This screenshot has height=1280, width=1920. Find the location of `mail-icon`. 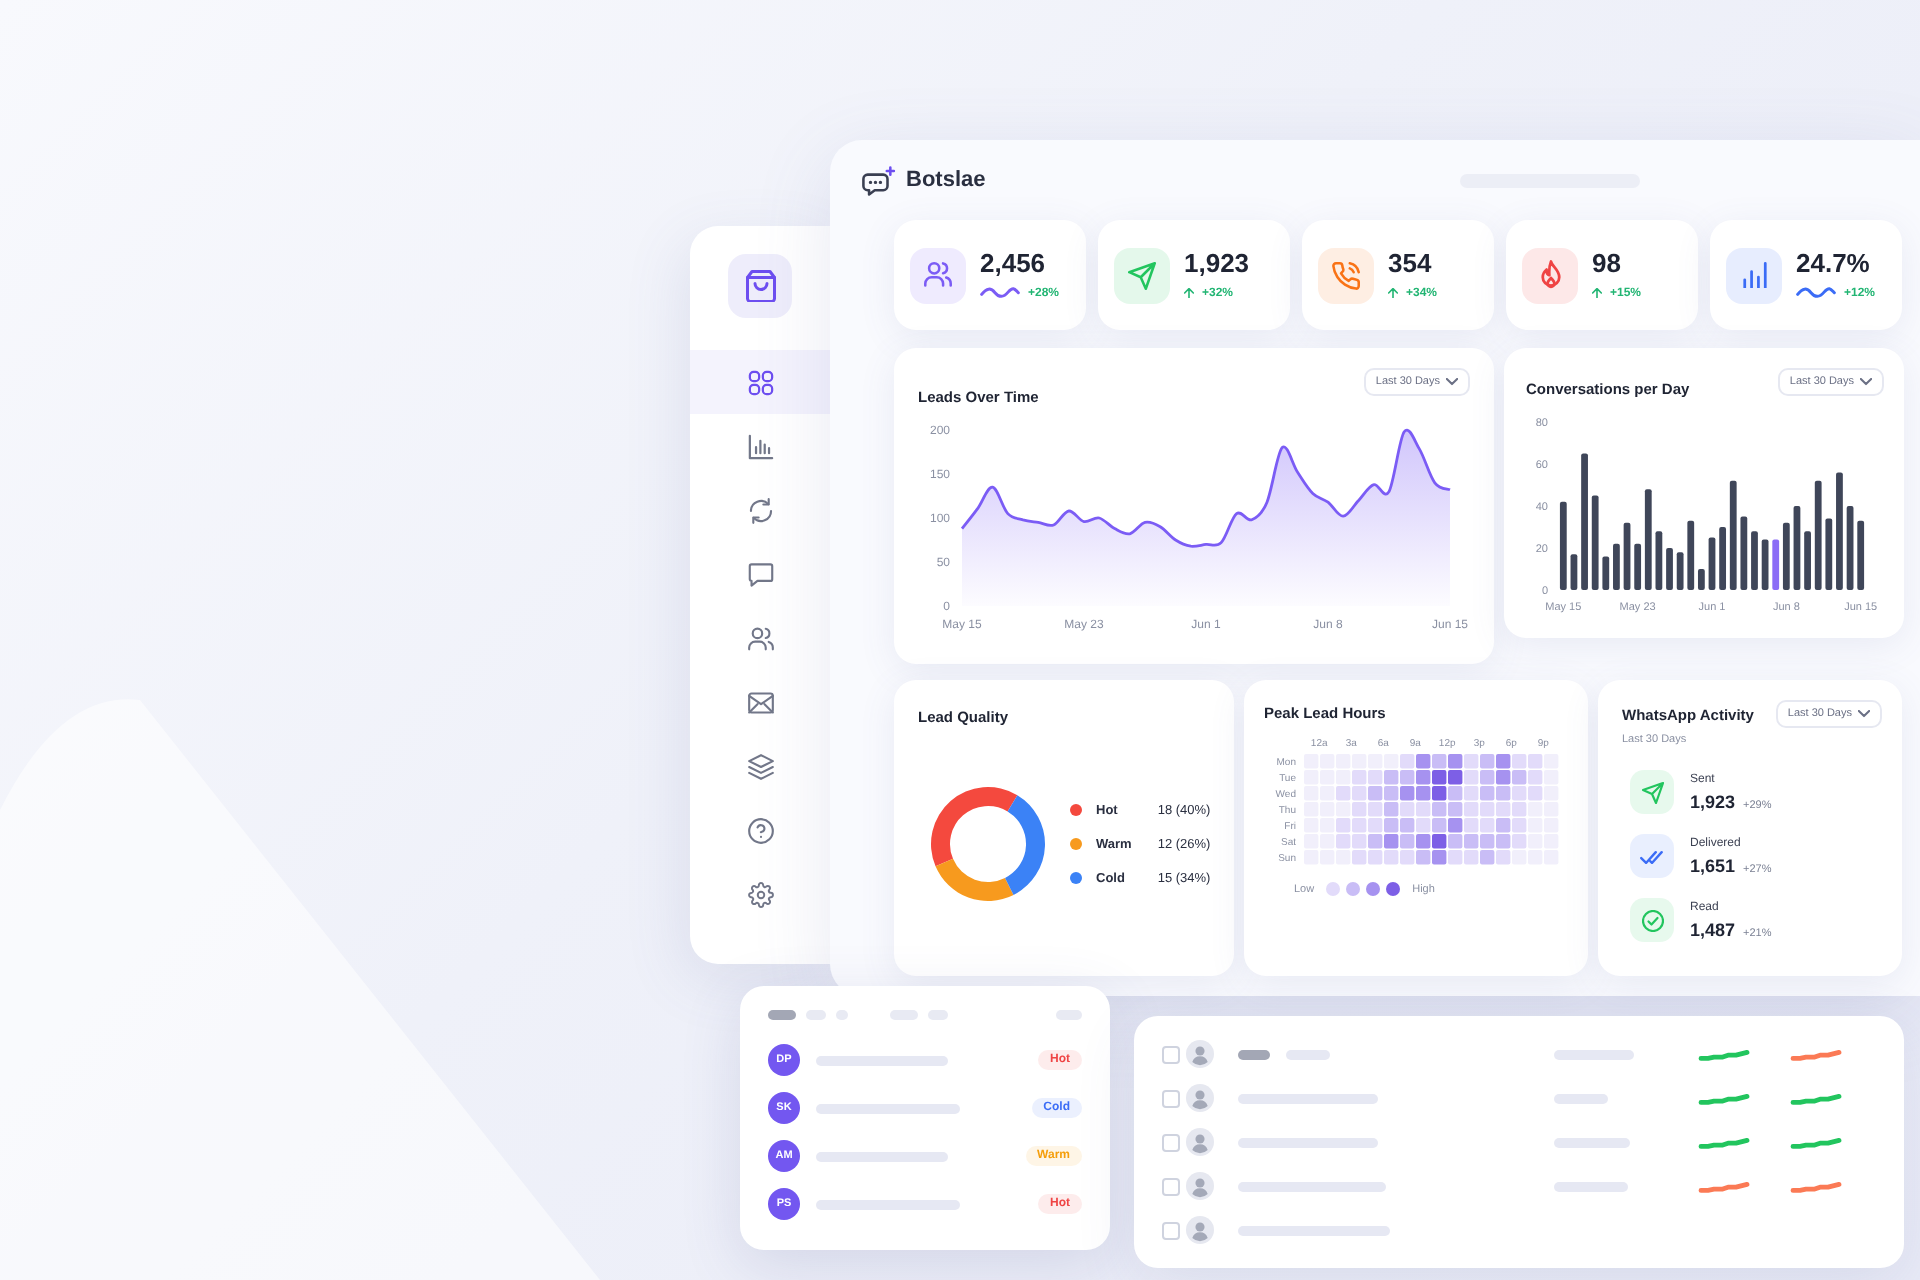

mail-icon is located at coordinates (760, 702).